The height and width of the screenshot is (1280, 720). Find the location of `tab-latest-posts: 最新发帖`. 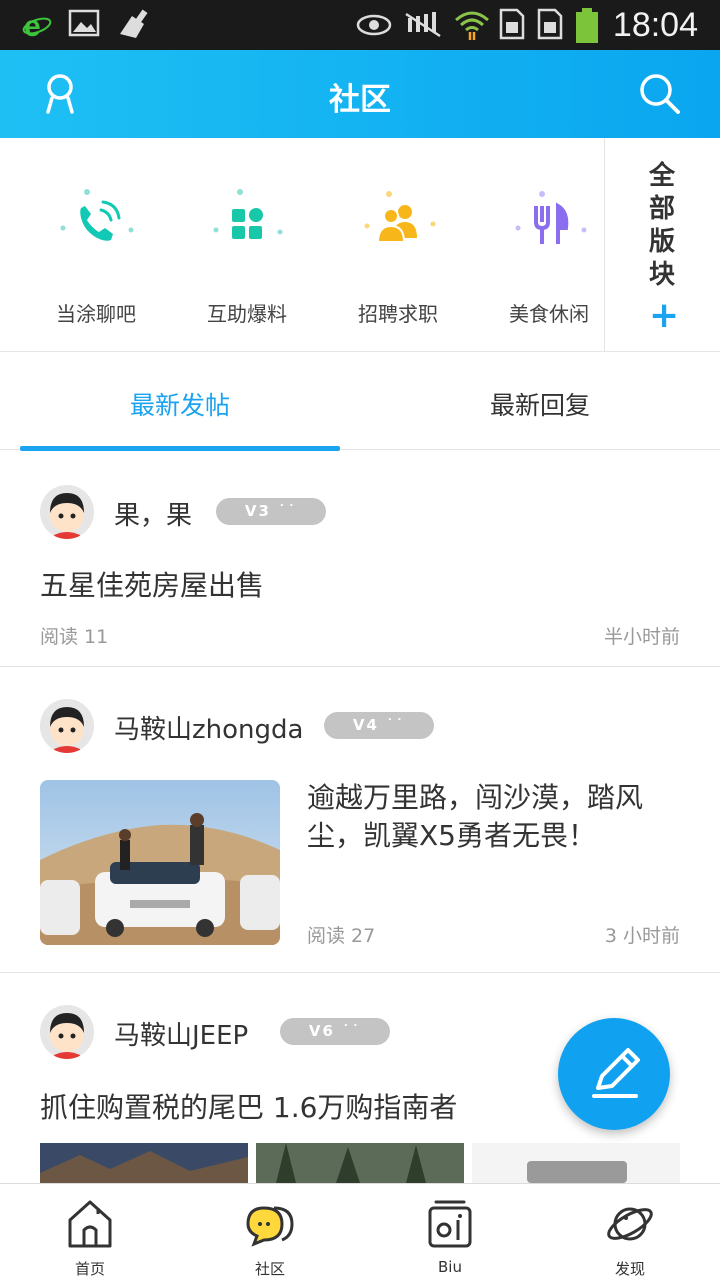

tab-latest-posts: 最新发帖 is located at coordinates (180, 404).